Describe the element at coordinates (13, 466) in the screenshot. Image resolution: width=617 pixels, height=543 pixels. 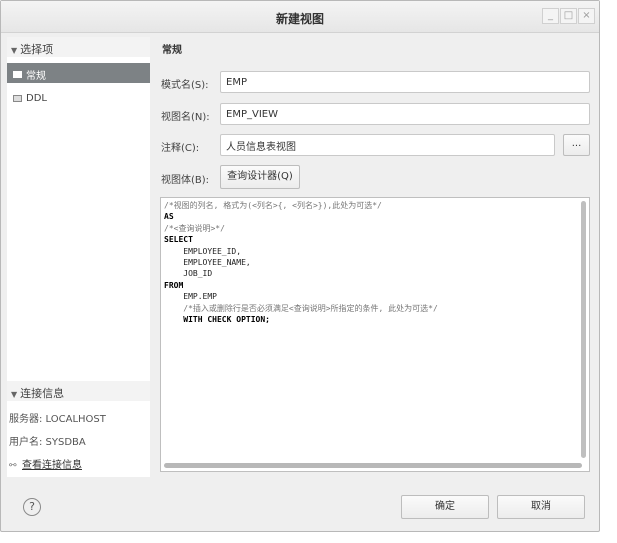
I see `connection-icon: ⚯` at that location.